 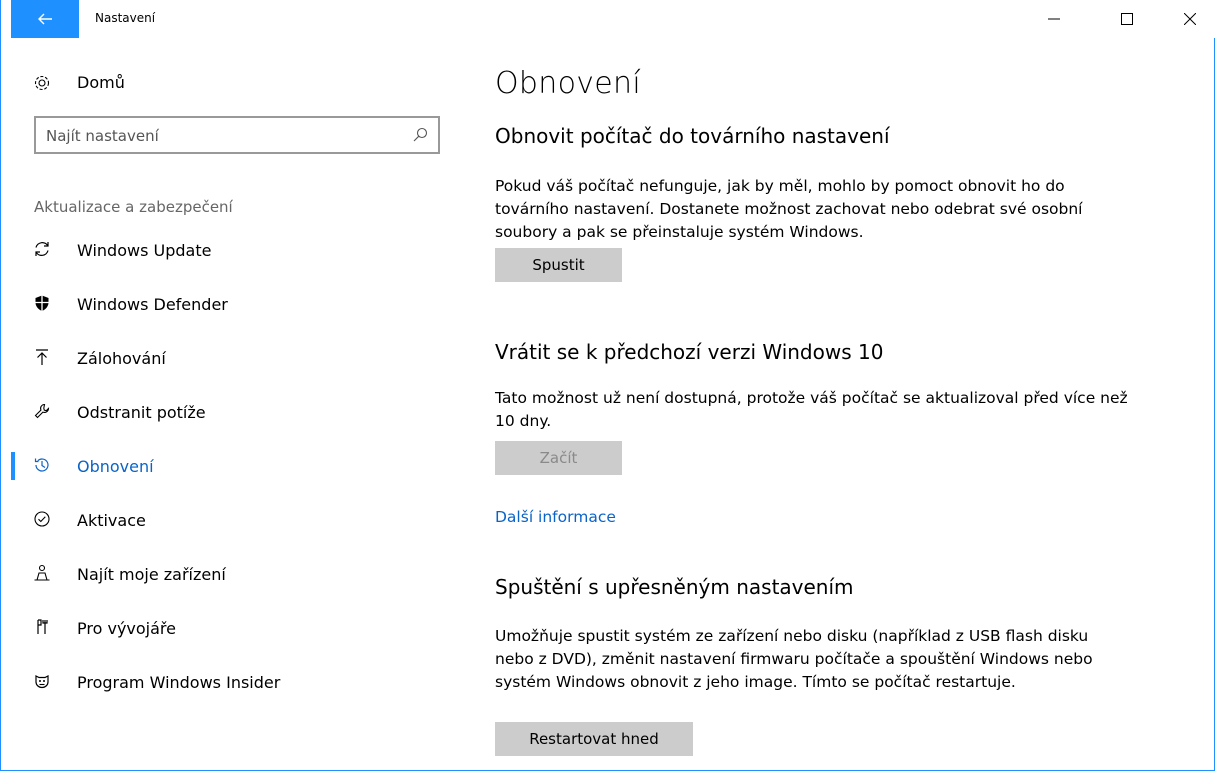 I want to click on upload-icon, so click(x=42, y=357).